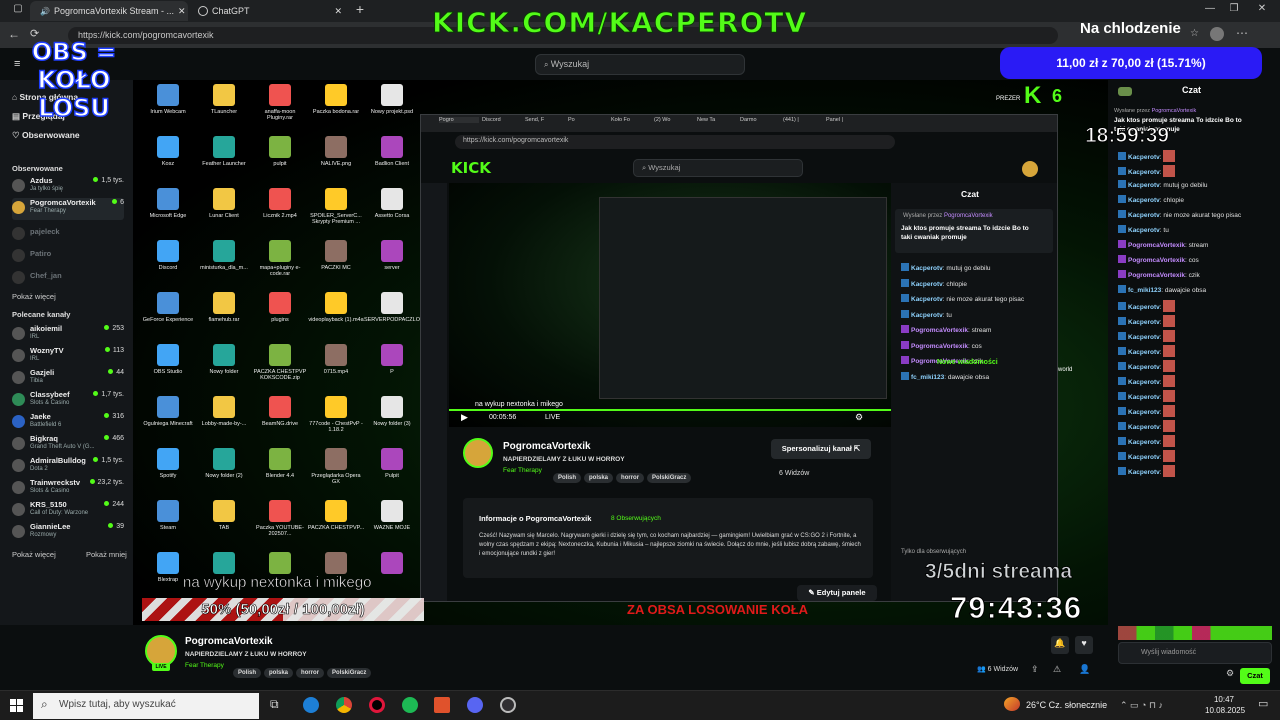 The height and width of the screenshot is (720, 1280). What do you see at coordinates (68, 257) in the screenshot?
I see `followed-channel: Patiro` at bounding box center [68, 257].